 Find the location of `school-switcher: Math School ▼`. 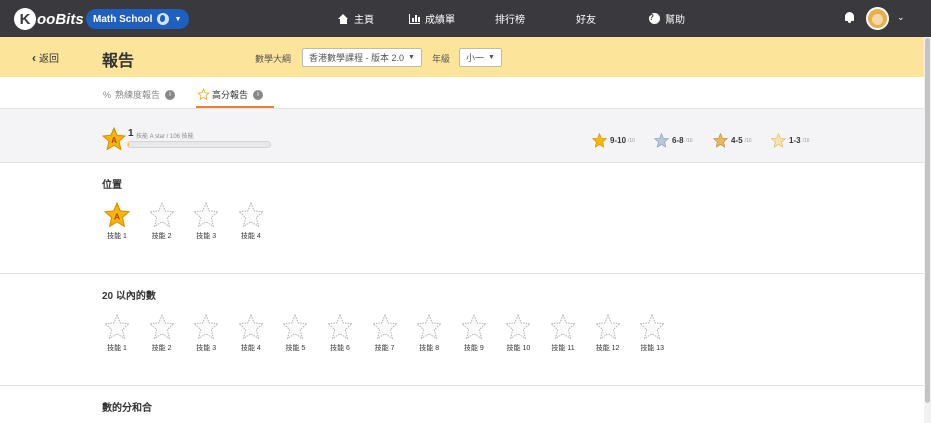

school-switcher: Math School ▼ is located at coordinates (138, 19).